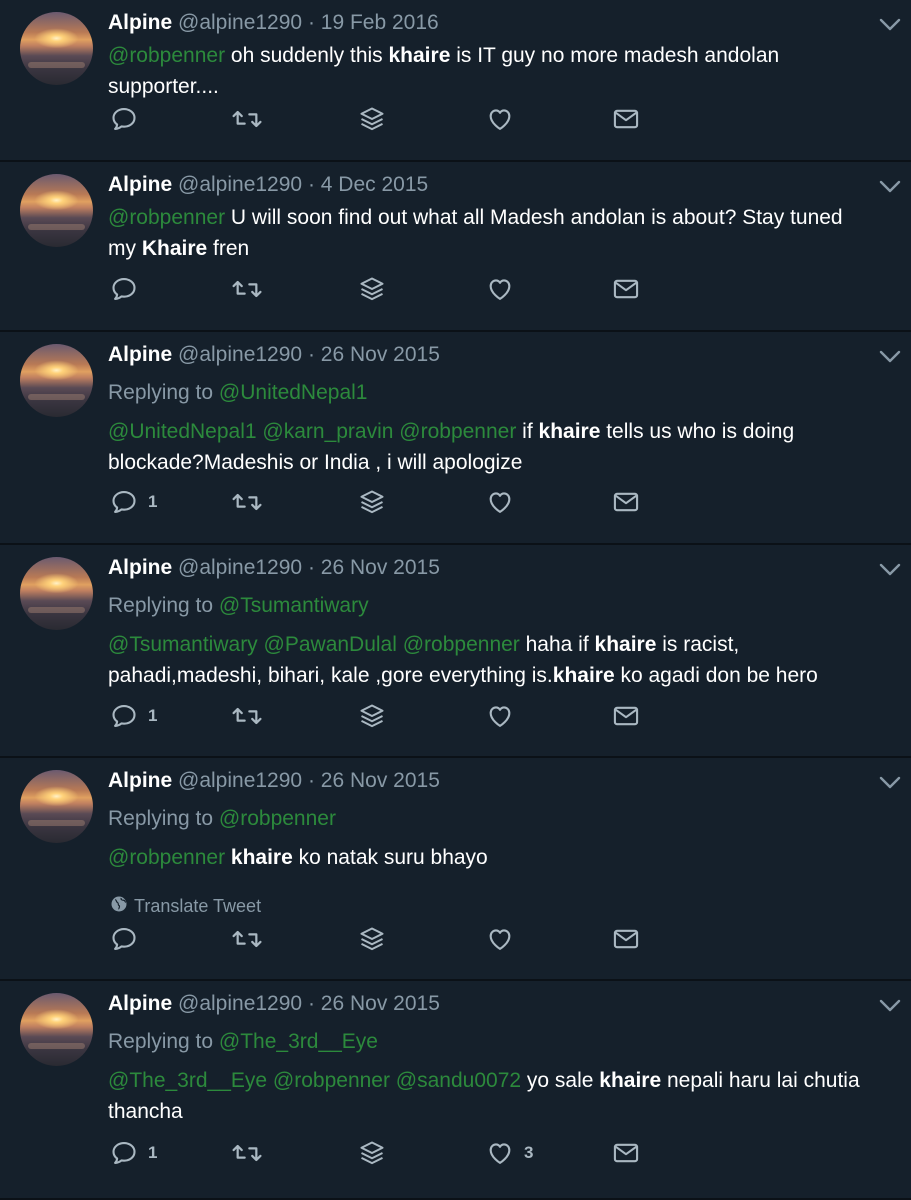 Image resolution: width=911 pixels, height=1200 pixels. I want to click on replying-to-mention: @The_3rd__Eye, so click(298, 1041).